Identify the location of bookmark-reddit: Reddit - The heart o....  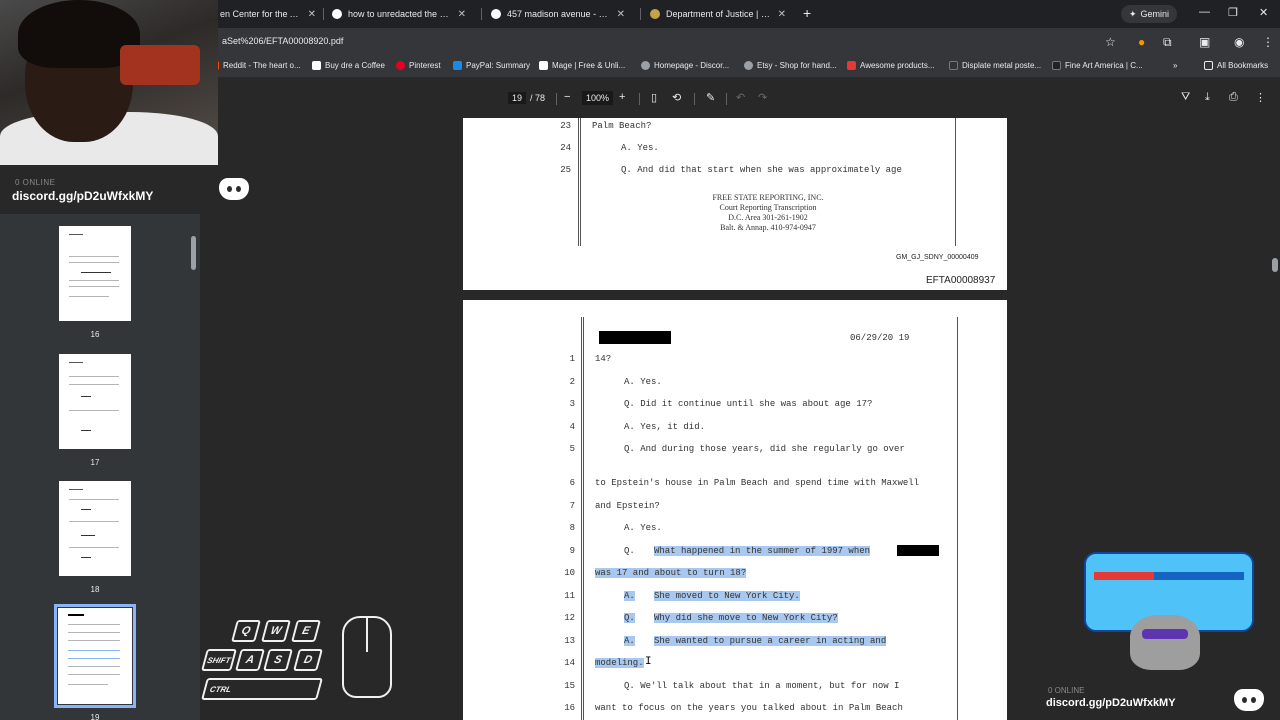
(255, 65).